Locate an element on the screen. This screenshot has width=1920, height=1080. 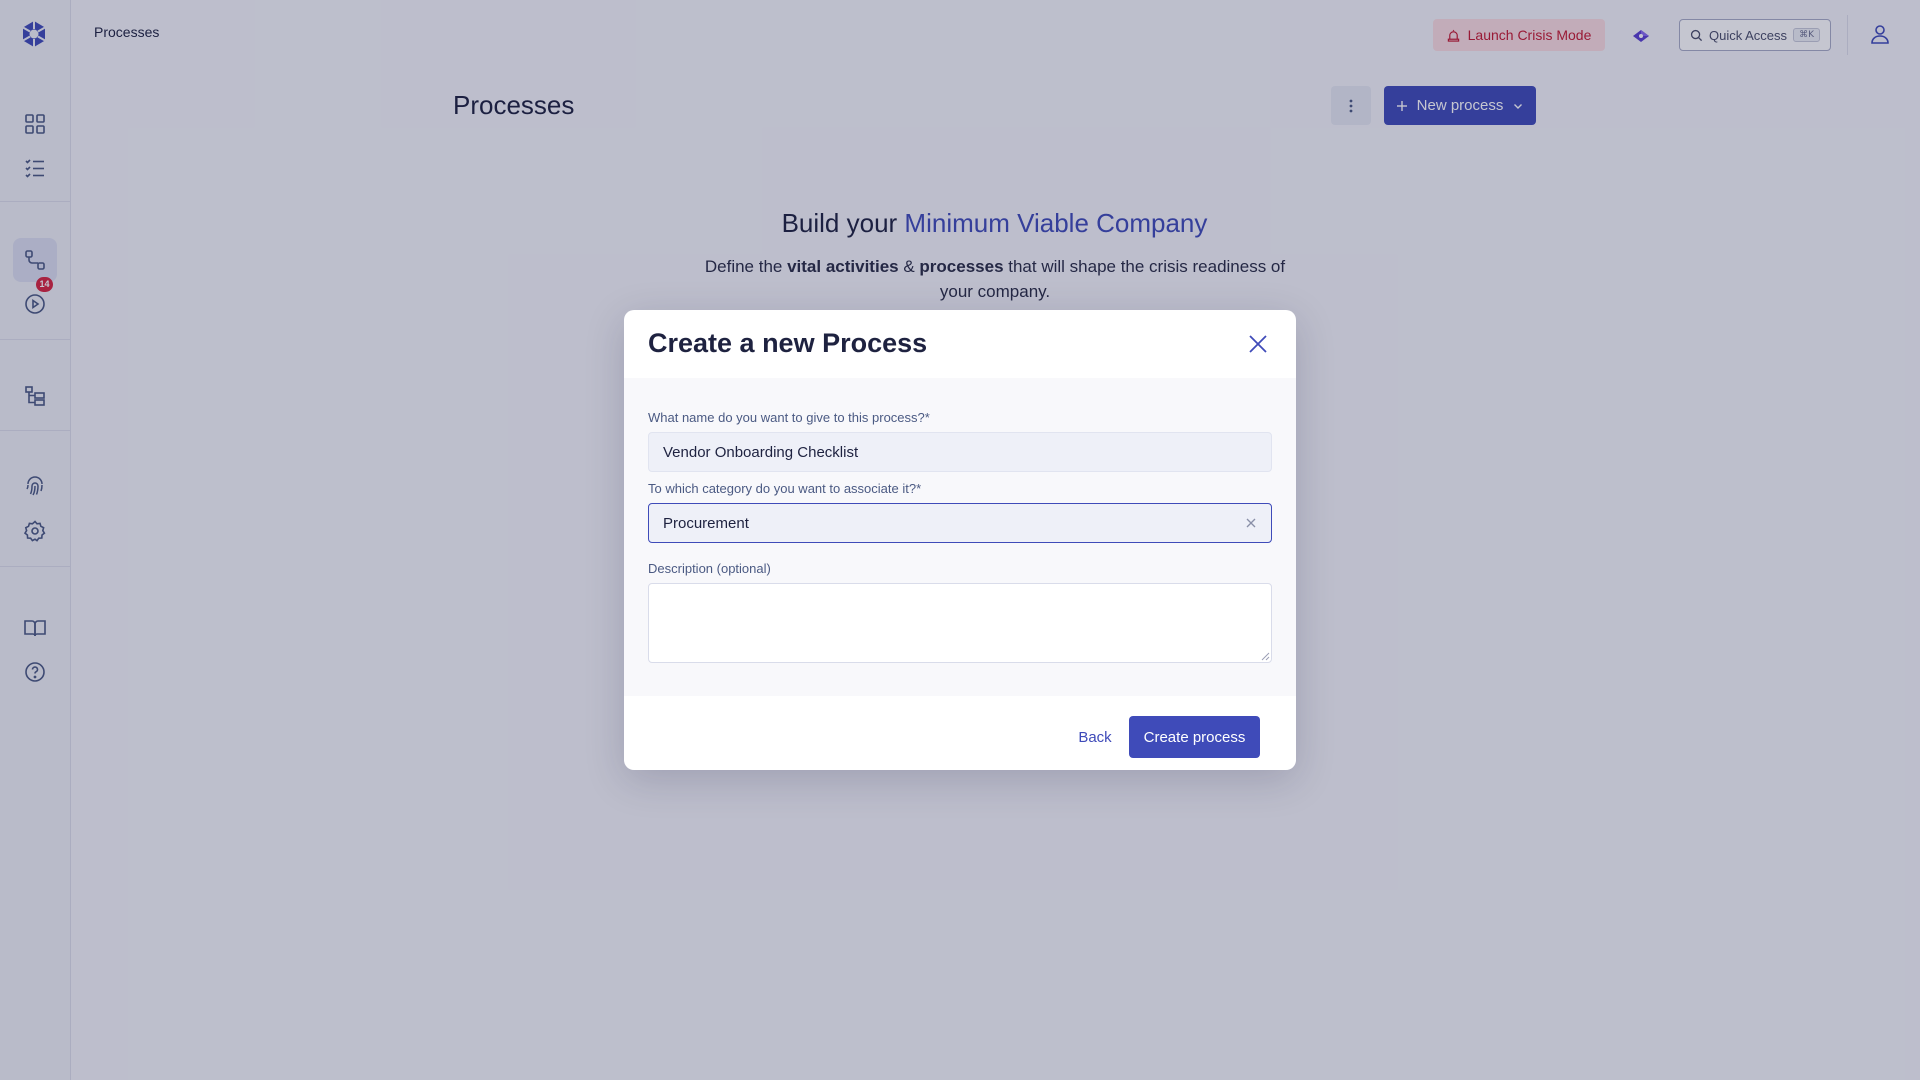
close-icon is located at coordinates (1258, 344).